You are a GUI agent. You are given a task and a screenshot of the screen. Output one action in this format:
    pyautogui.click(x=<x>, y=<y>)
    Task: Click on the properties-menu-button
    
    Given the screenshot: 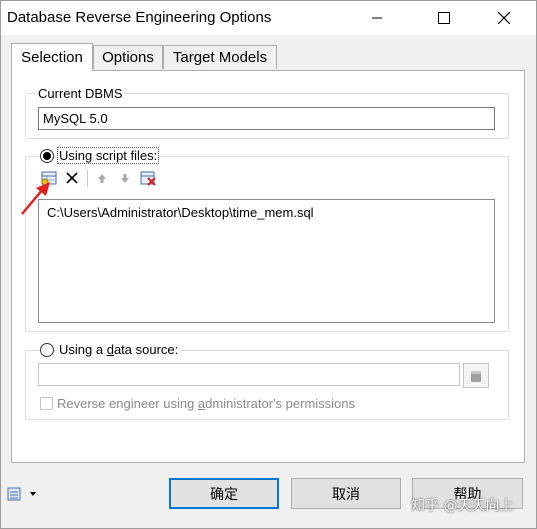 What is the action you would take?
    pyautogui.click(x=24, y=494)
    